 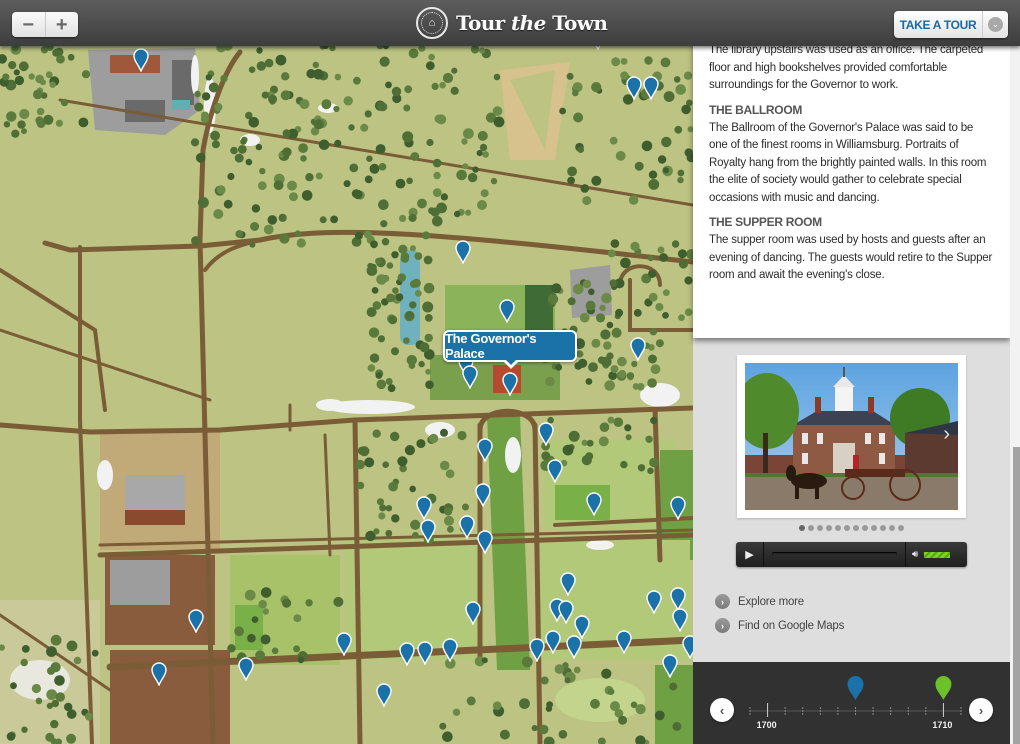 What do you see at coordinates (1016, 595) in the screenshot?
I see `panel-scrollbar-thumb` at bounding box center [1016, 595].